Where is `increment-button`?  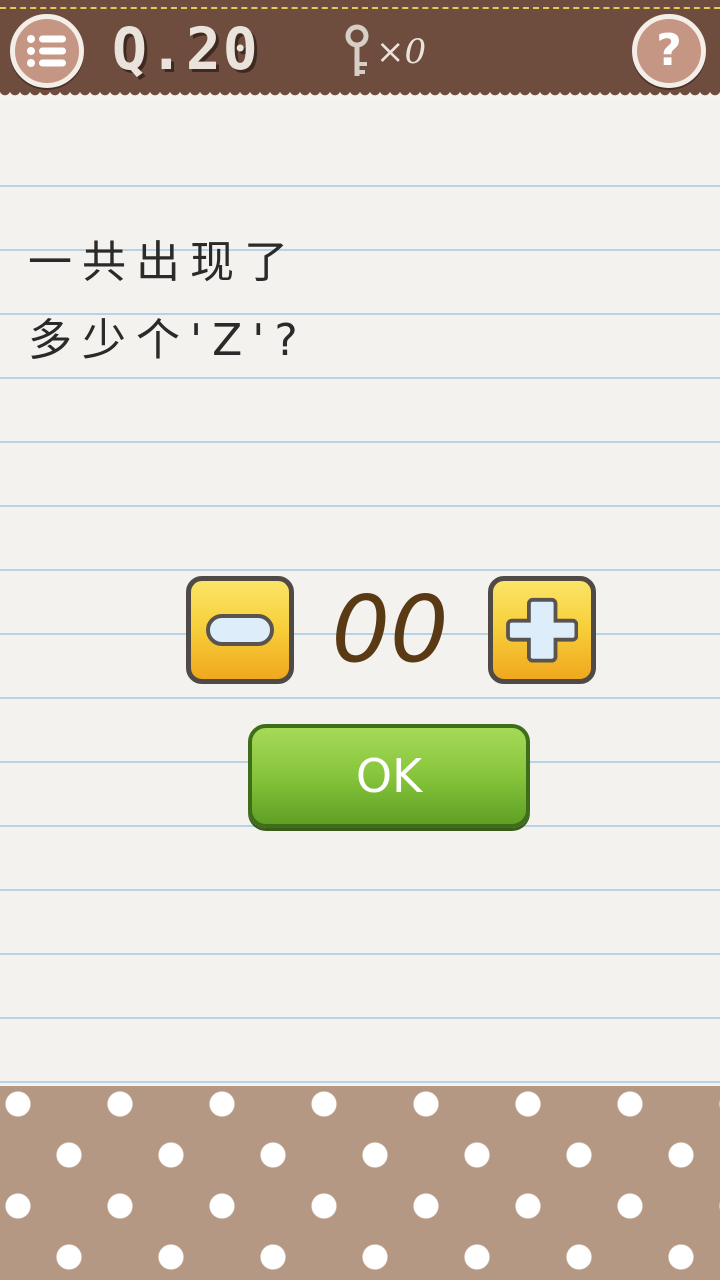 increment-button is located at coordinates (542, 630).